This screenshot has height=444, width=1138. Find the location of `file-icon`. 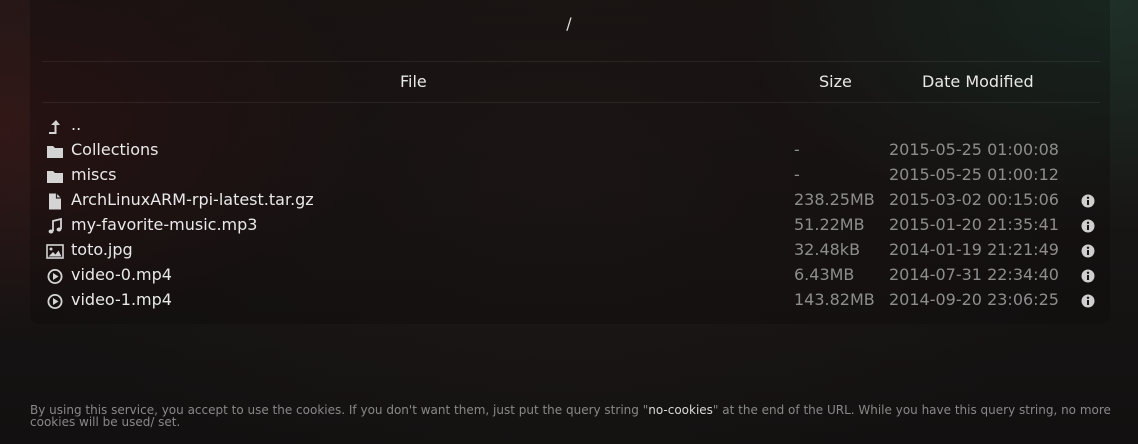

file-icon is located at coordinates (55, 201).